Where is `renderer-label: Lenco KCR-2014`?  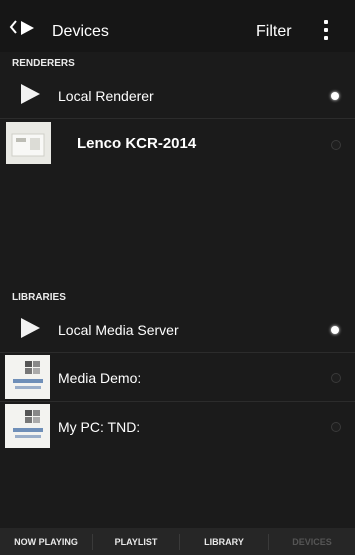 renderer-label: Lenco KCR-2014 is located at coordinates (137, 143).